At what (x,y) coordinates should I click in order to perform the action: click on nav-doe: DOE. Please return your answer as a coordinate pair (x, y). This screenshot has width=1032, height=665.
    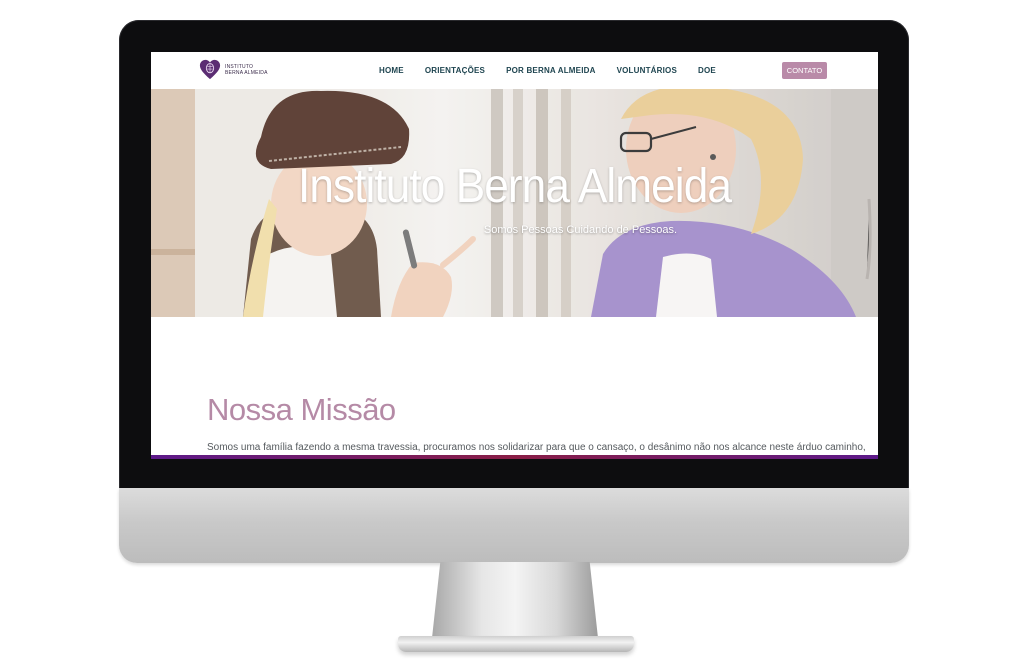
    Looking at the image, I should click on (707, 70).